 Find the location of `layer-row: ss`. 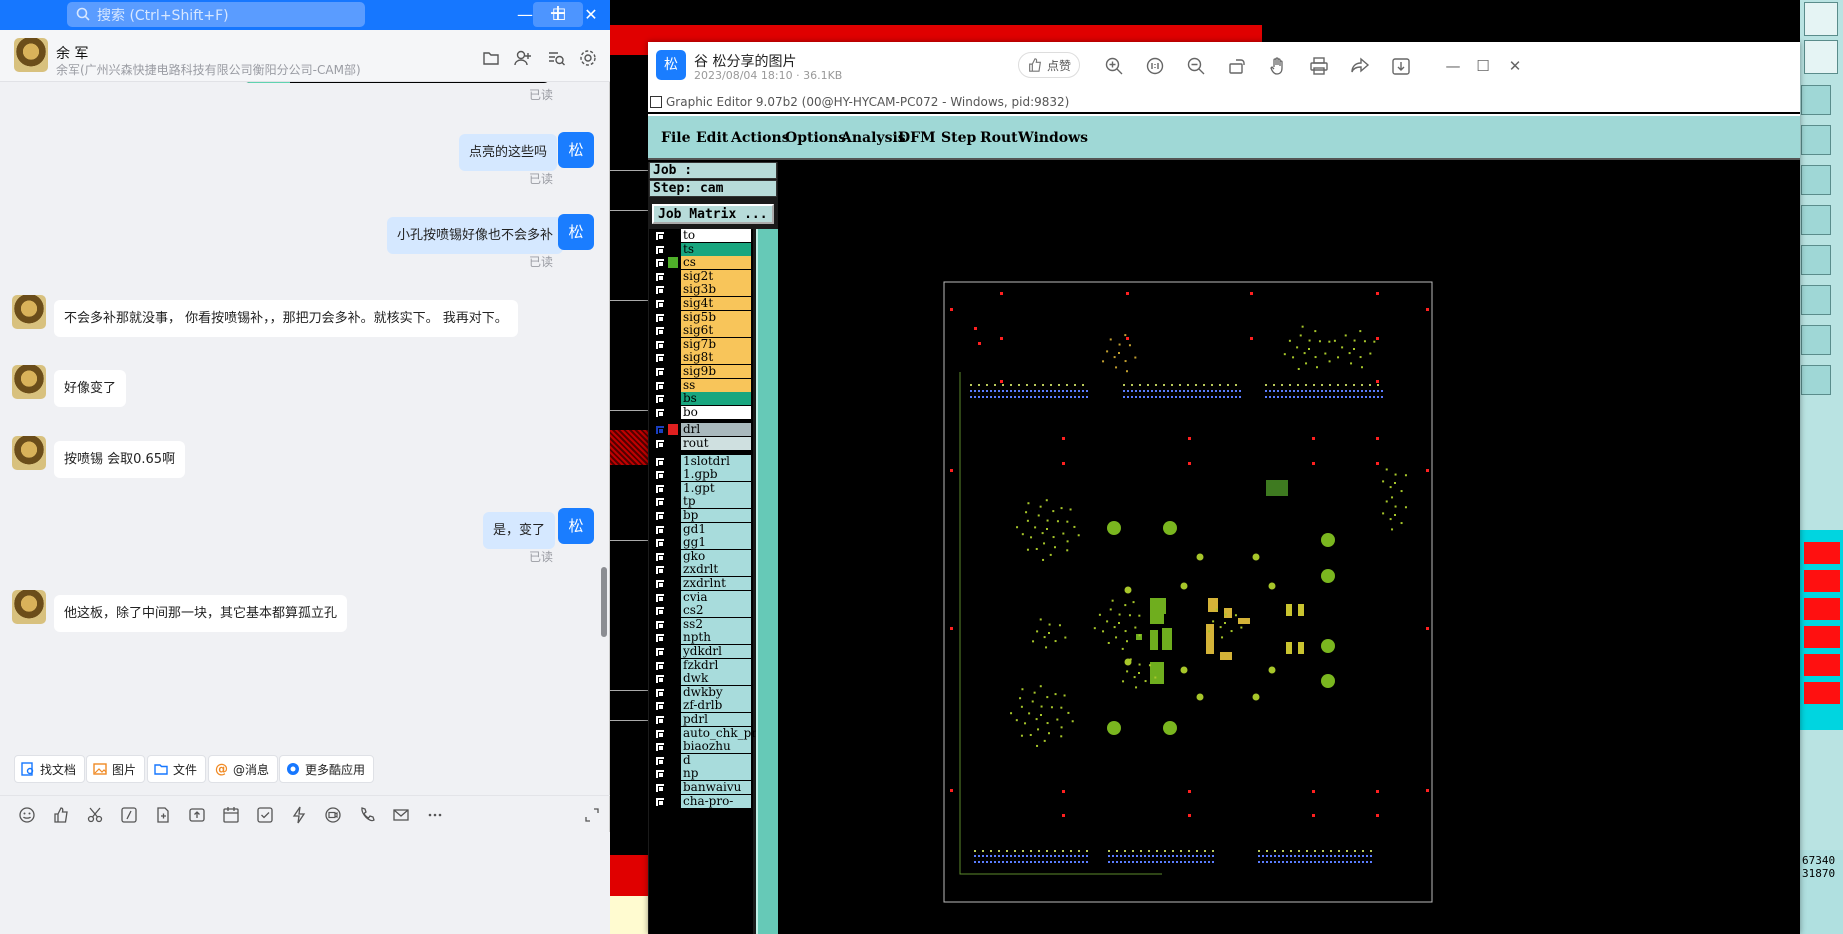

layer-row: ss is located at coordinates (701, 385).